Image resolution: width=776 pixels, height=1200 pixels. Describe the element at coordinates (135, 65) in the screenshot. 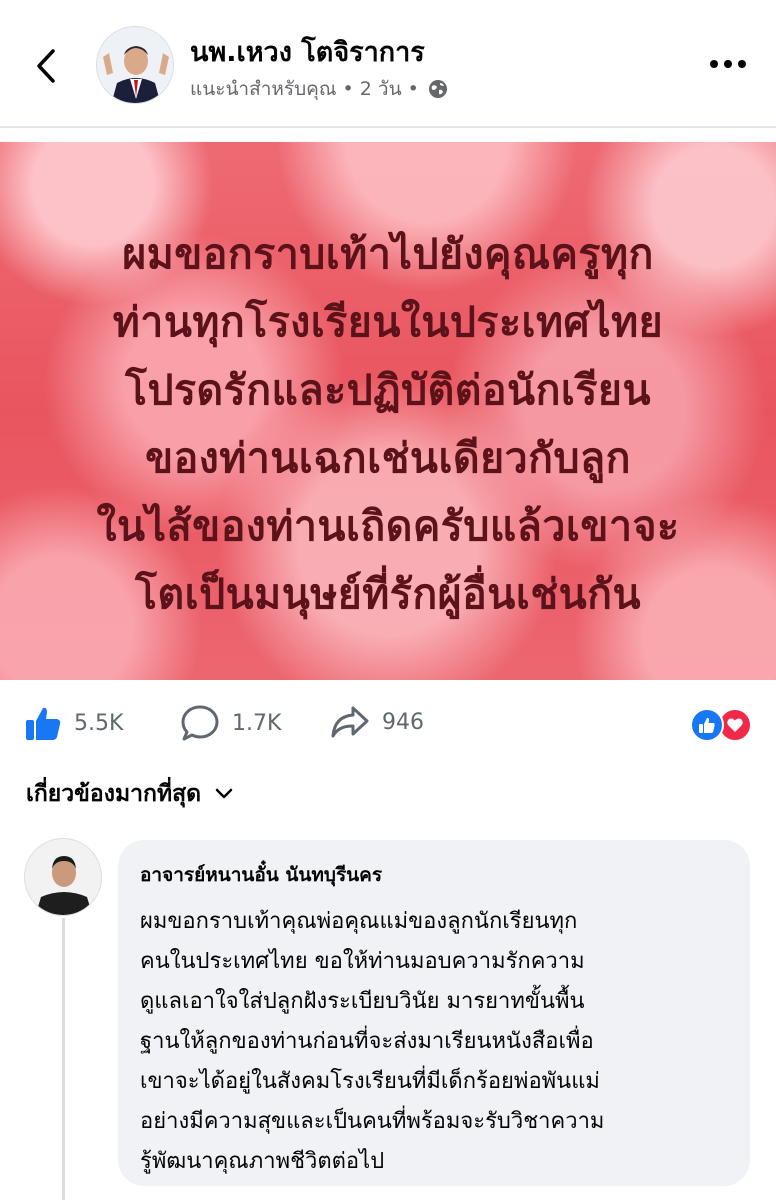

I see `author-avatar` at that location.